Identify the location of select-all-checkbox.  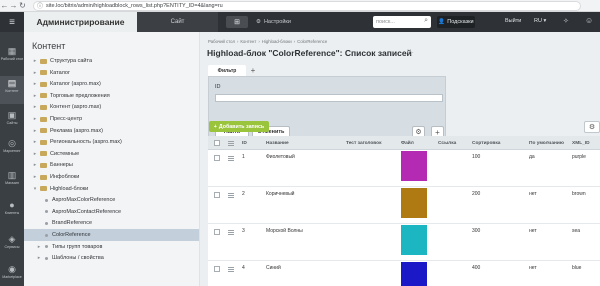
(217, 143).